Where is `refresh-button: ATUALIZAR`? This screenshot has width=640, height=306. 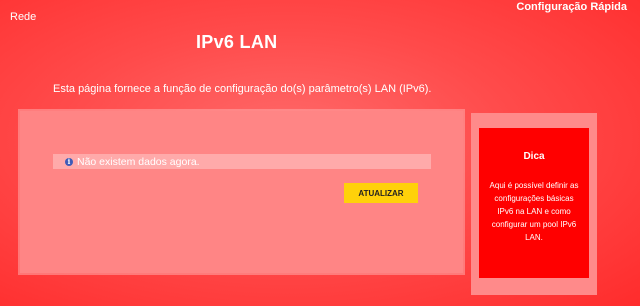 refresh-button: ATUALIZAR is located at coordinates (381, 193).